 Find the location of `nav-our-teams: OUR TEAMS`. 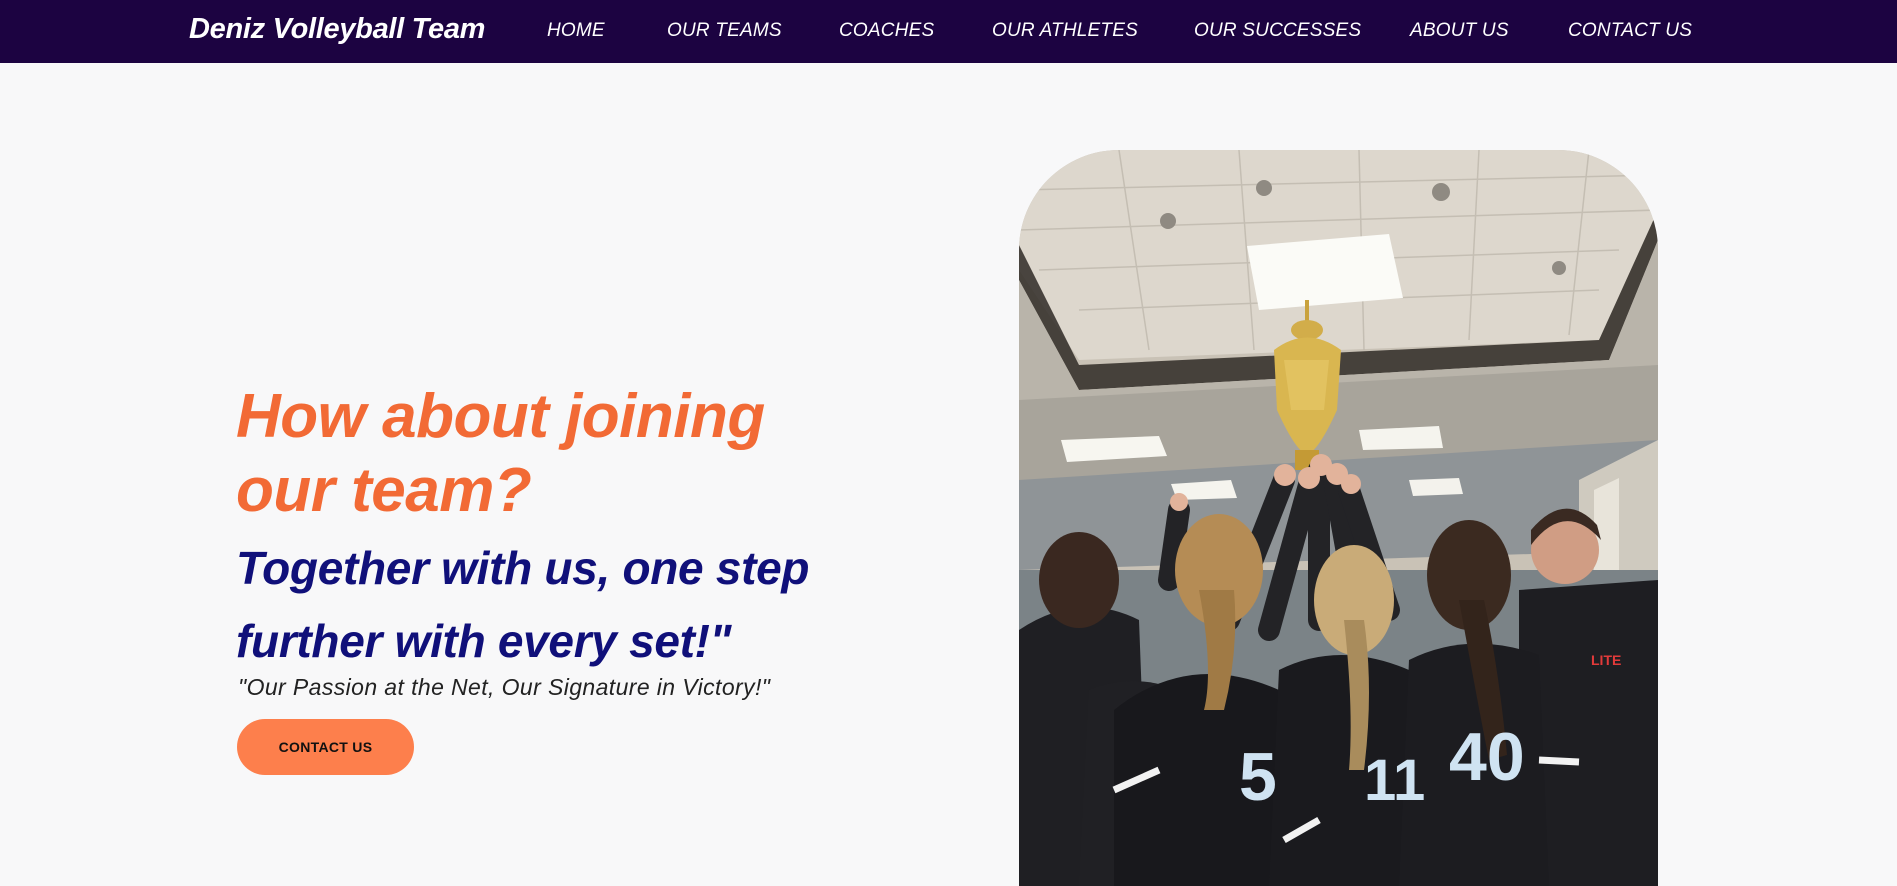

nav-our-teams: OUR TEAMS is located at coordinates (724, 31).